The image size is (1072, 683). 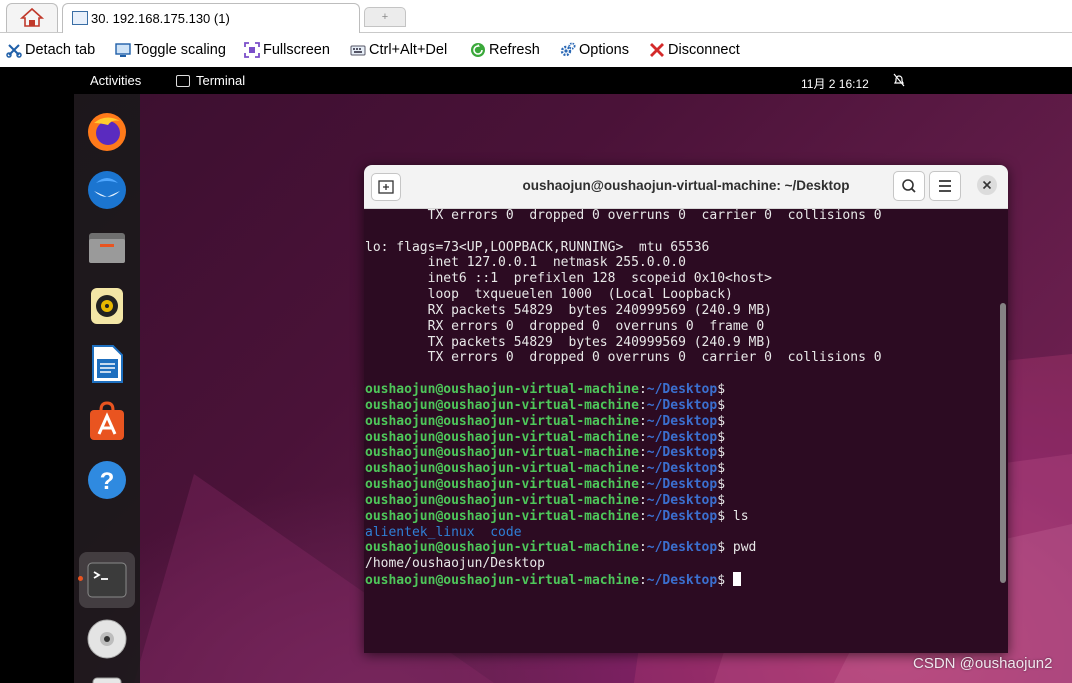 I want to click on terminal-scrollbar, so click(x=1003, y=443).